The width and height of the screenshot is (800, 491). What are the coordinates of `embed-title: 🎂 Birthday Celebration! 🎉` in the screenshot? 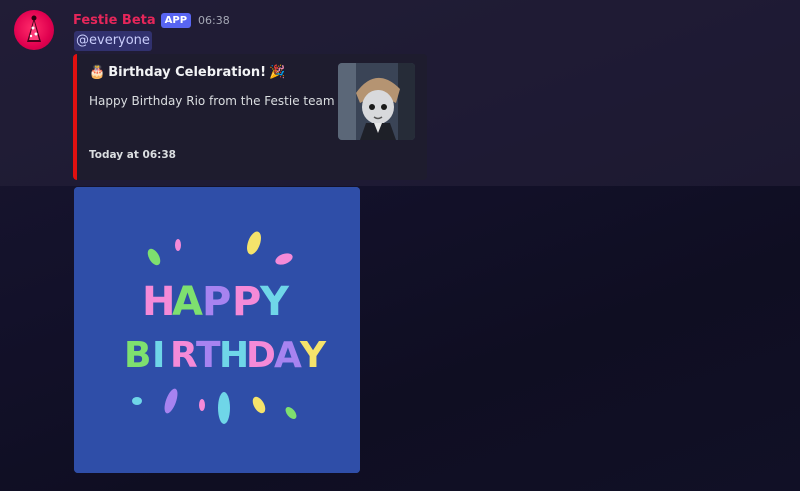 It's located at (187, 72).